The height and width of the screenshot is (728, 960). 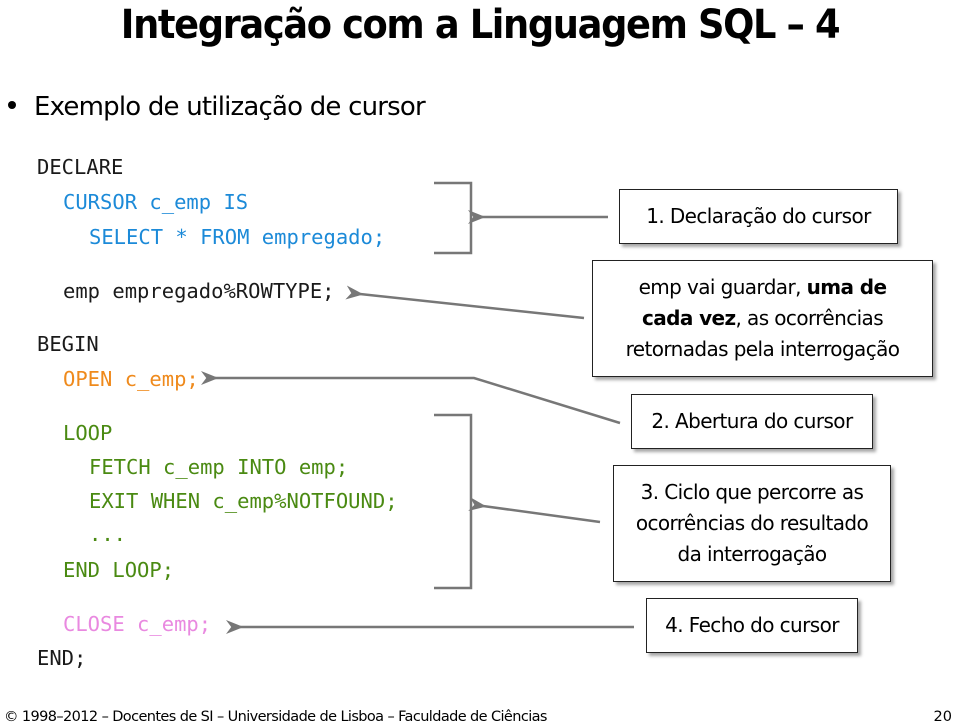 I want to click on arrow-open, so click(x=411, y=398).